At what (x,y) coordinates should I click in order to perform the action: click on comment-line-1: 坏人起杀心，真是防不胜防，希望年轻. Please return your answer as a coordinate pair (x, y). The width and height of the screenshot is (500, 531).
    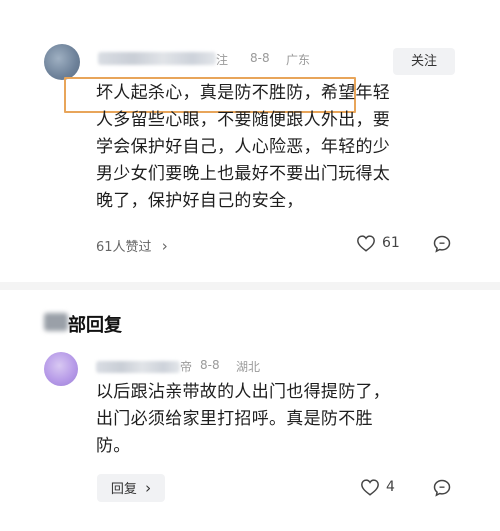
    Looking at the image, I should click on (276, 93).